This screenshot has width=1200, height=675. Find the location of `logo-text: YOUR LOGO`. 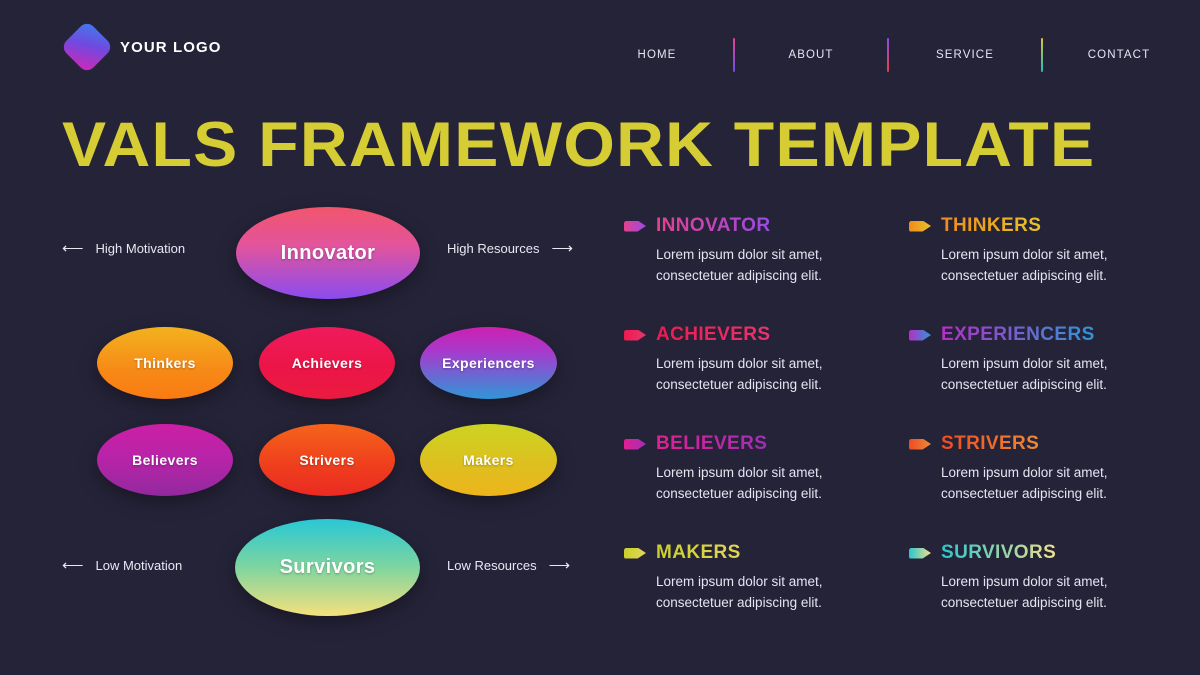

logo-text: YOUR LOGO is located at coordinates (171, 47).